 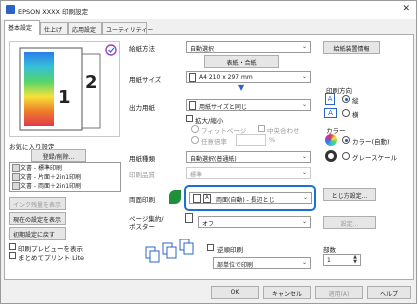 I want to click on help-button: ヘルプ, so click(x=389, y=292).